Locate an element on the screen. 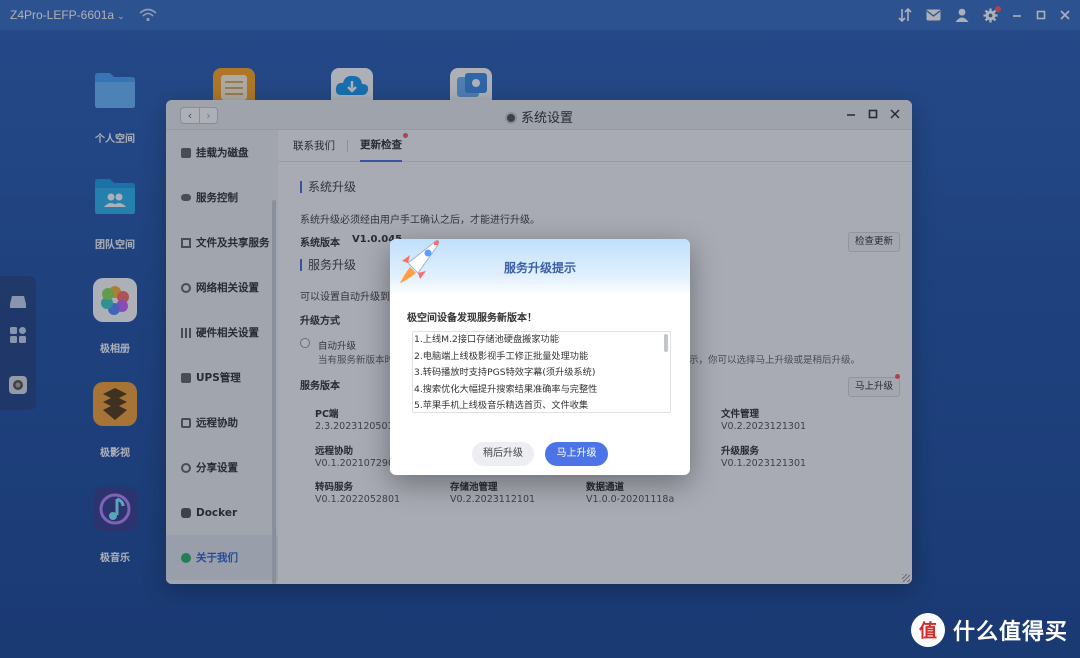 This screenshot has height=658, width=1080. dialog-header: 服务升级提示 is located at coordinates (540, 267).